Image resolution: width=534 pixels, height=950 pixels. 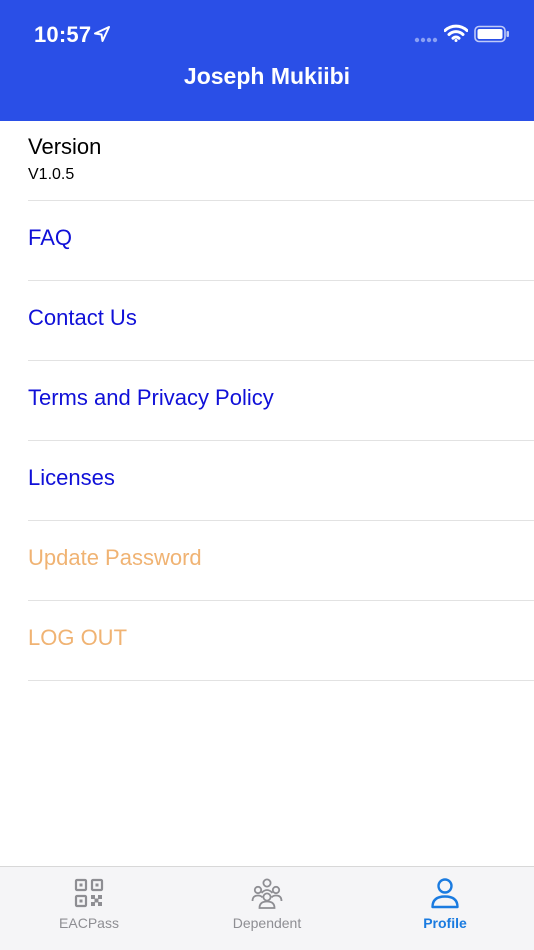 I want to click on contact-us-row: Contact Us, so click(x=281, y=321).